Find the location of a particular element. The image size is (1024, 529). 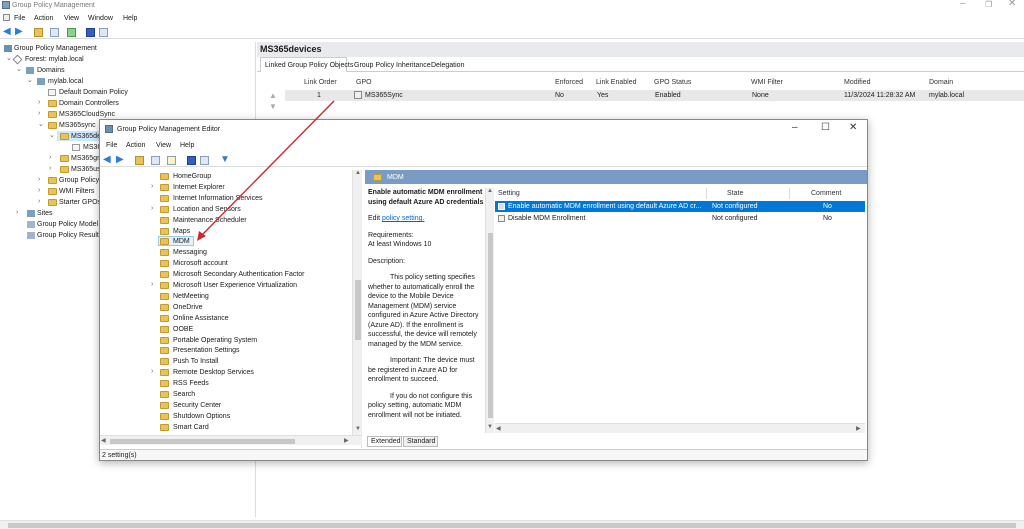

arrow-shaft is located at coordinates (267, 168).